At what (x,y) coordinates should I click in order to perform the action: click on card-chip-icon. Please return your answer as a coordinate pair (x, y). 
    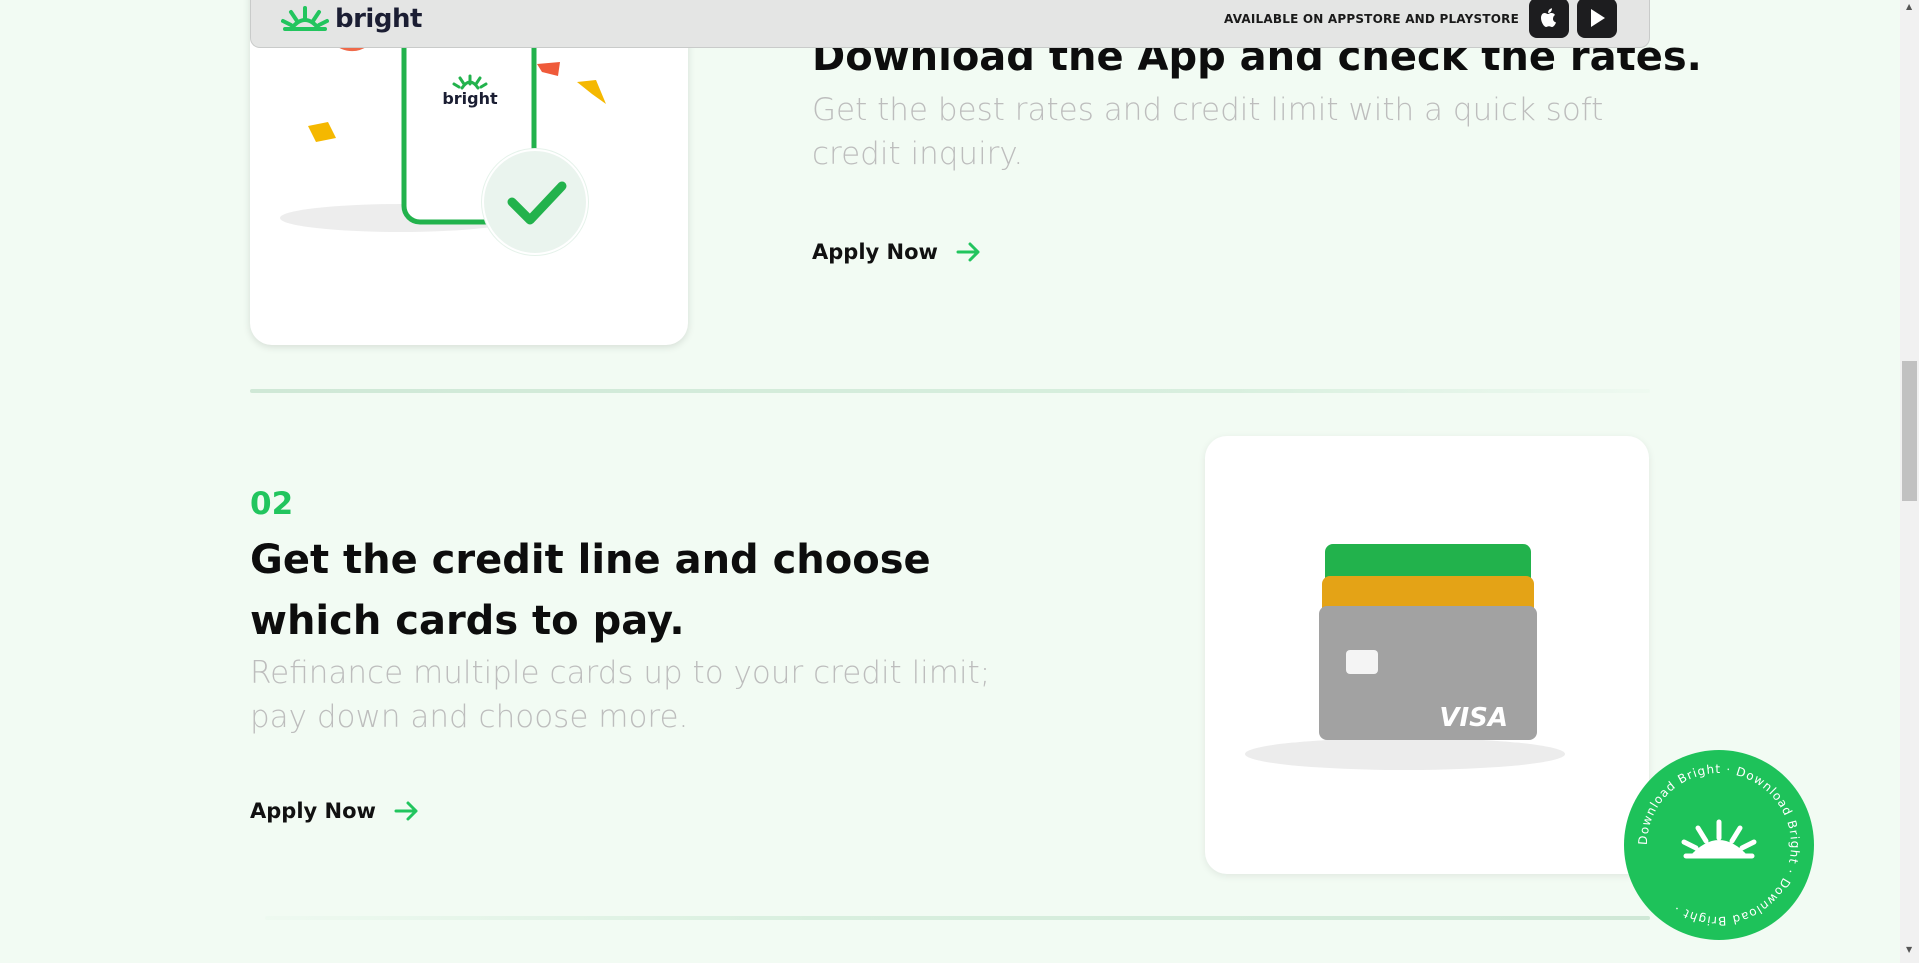
    Looking at the image, I should click on (1362, 662).